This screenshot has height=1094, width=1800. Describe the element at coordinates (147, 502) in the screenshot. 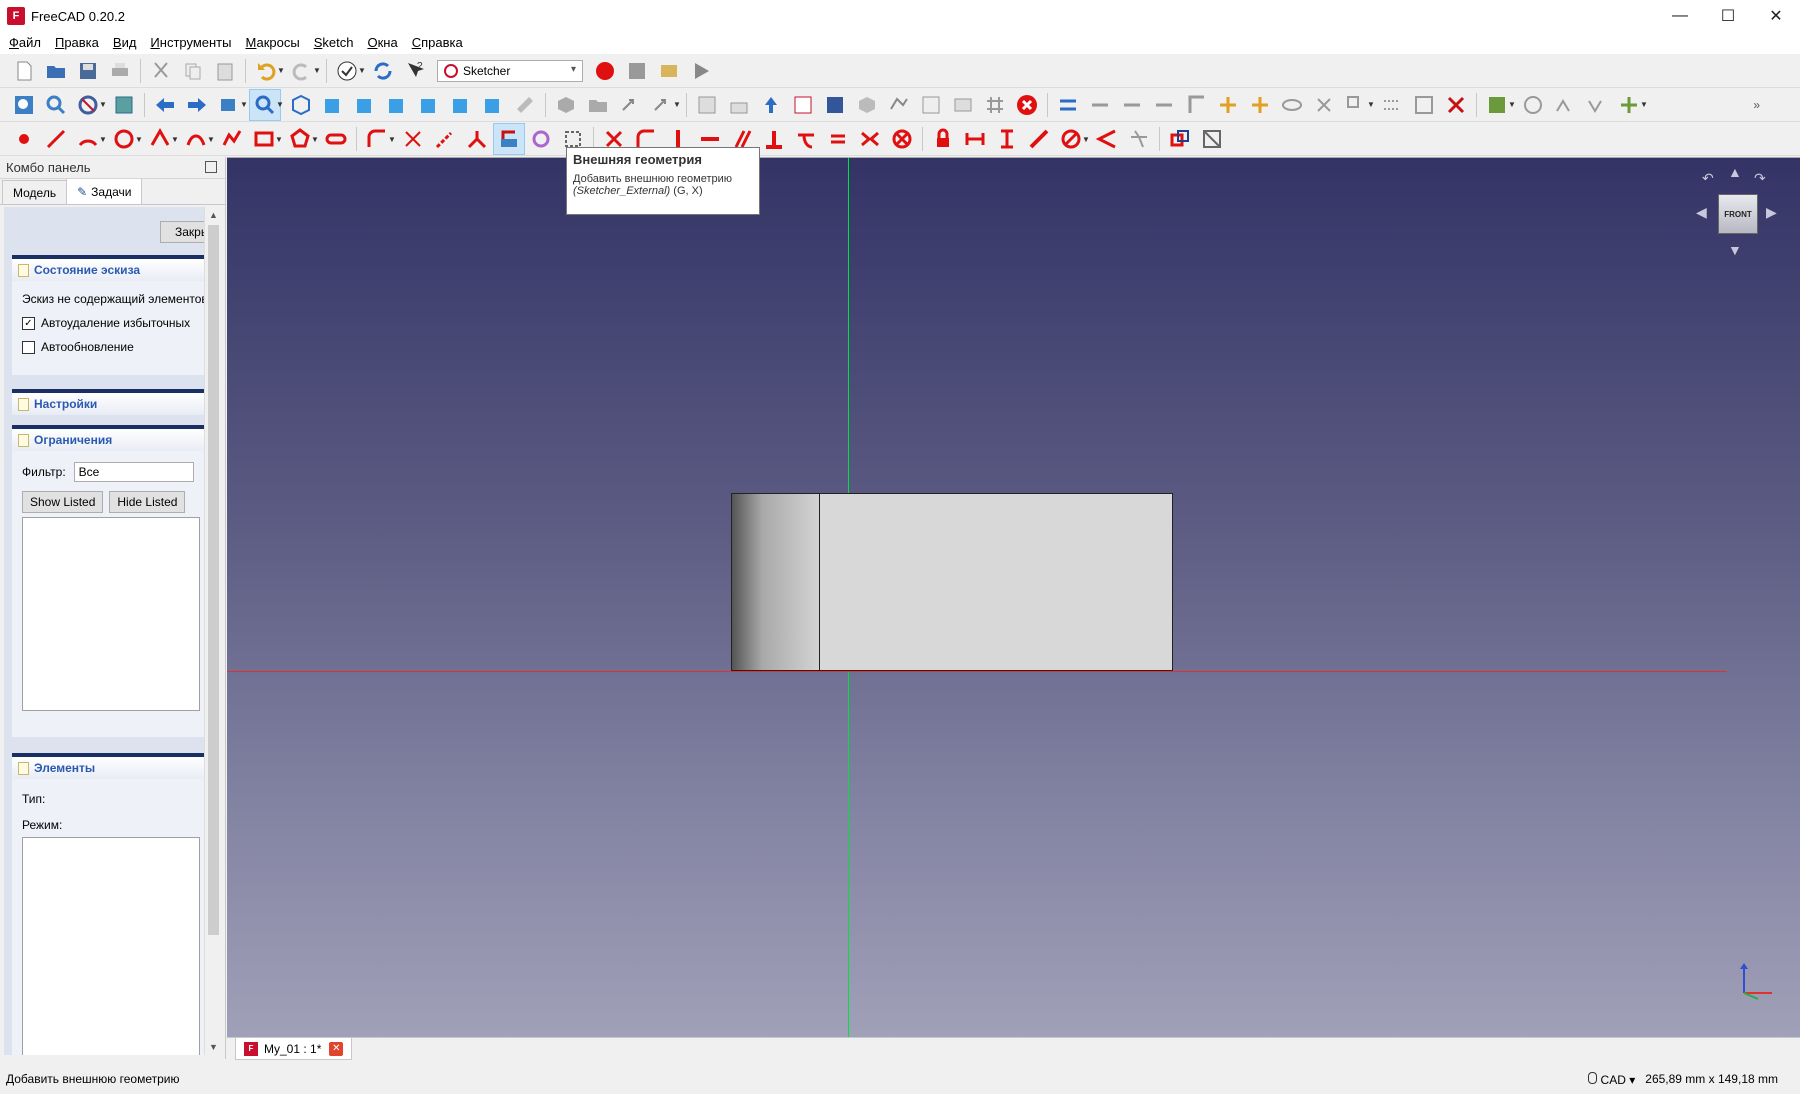

I see `hide-listed-button: Hide Listed` at that location.